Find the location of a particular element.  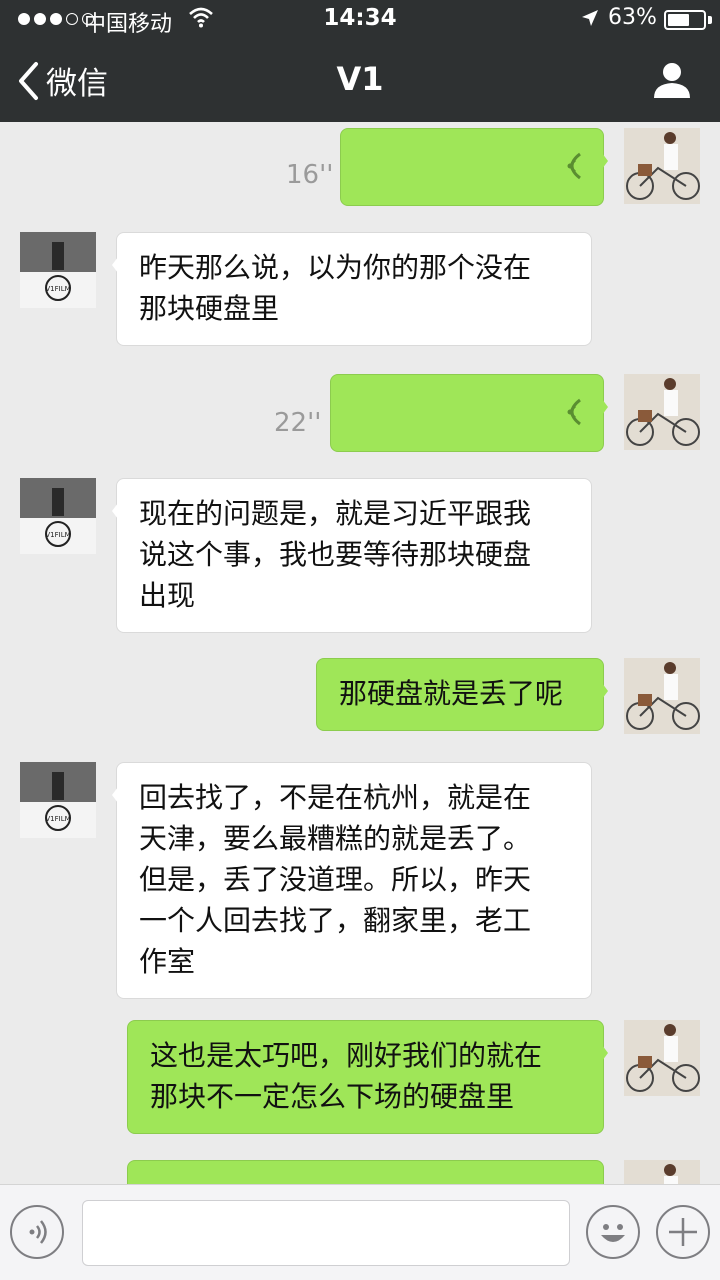

emoji-button is located at coordinates (613, 1232).